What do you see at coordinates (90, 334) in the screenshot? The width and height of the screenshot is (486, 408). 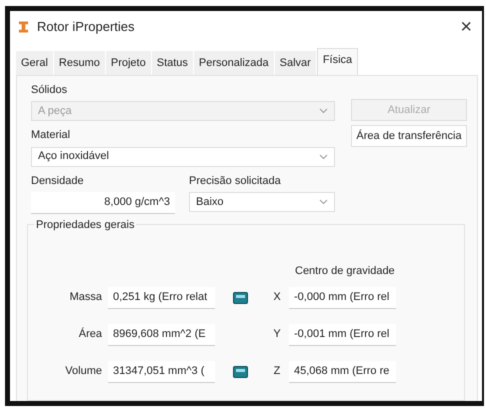 I see `property-label: Área` at bounding box center [90, 334].